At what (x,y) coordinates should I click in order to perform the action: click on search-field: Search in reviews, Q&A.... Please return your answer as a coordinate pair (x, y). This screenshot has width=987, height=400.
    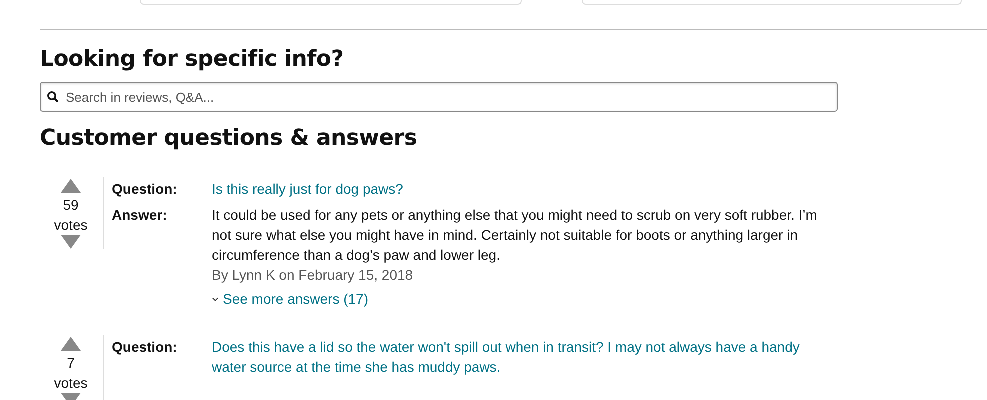
    Looking at the image, I should click on (439, 97).